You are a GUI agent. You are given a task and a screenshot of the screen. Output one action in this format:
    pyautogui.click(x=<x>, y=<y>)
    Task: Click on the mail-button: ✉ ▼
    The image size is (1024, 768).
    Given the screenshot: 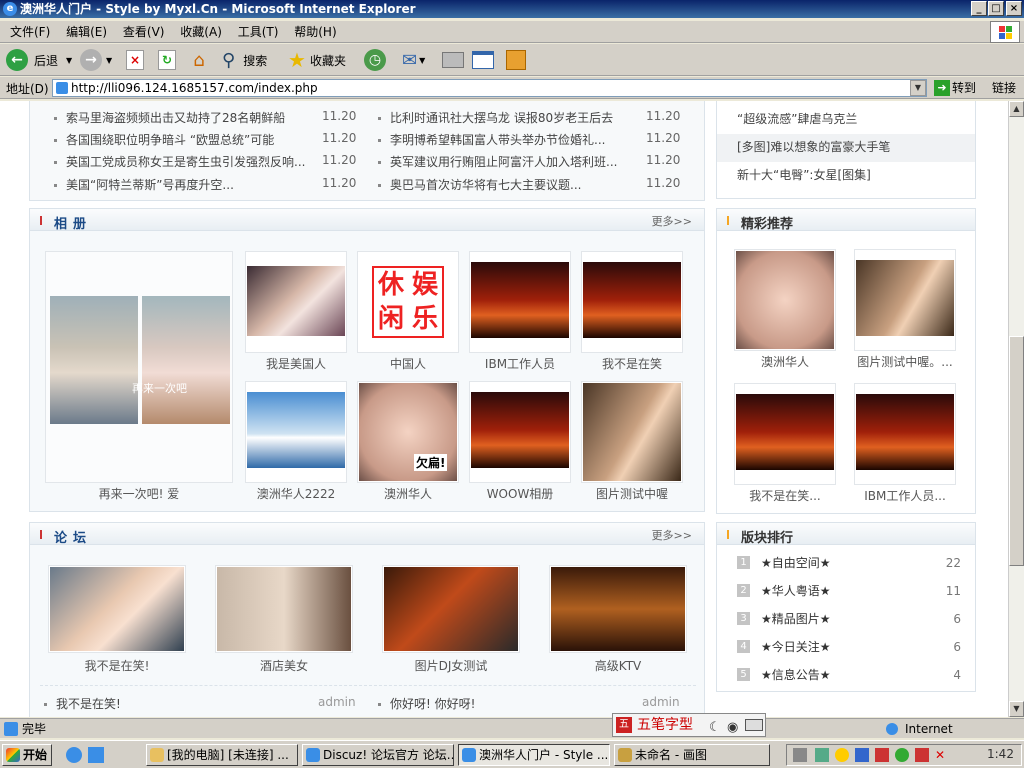 What is the action you would take?
    pyautogui.click(x=413, y=60)
    